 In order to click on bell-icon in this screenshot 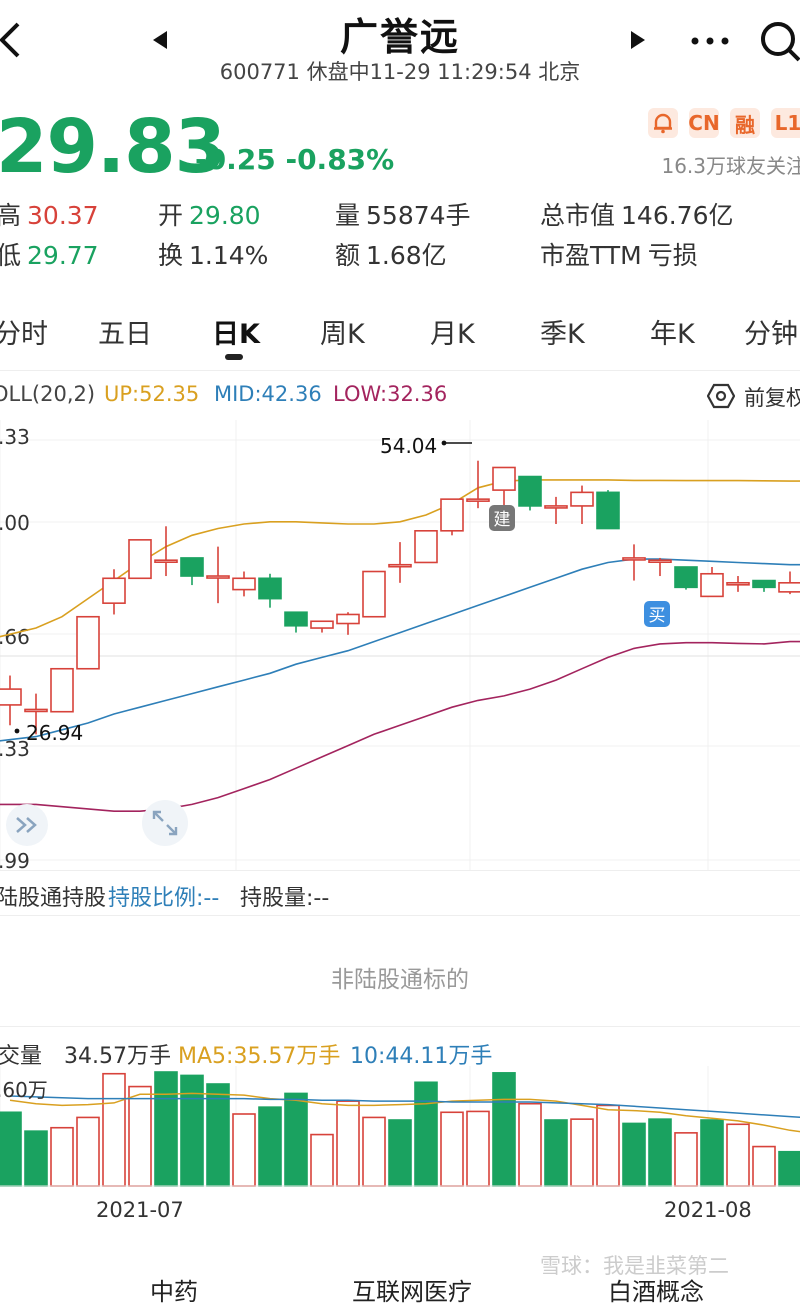, I will do `click(663, 123)`.